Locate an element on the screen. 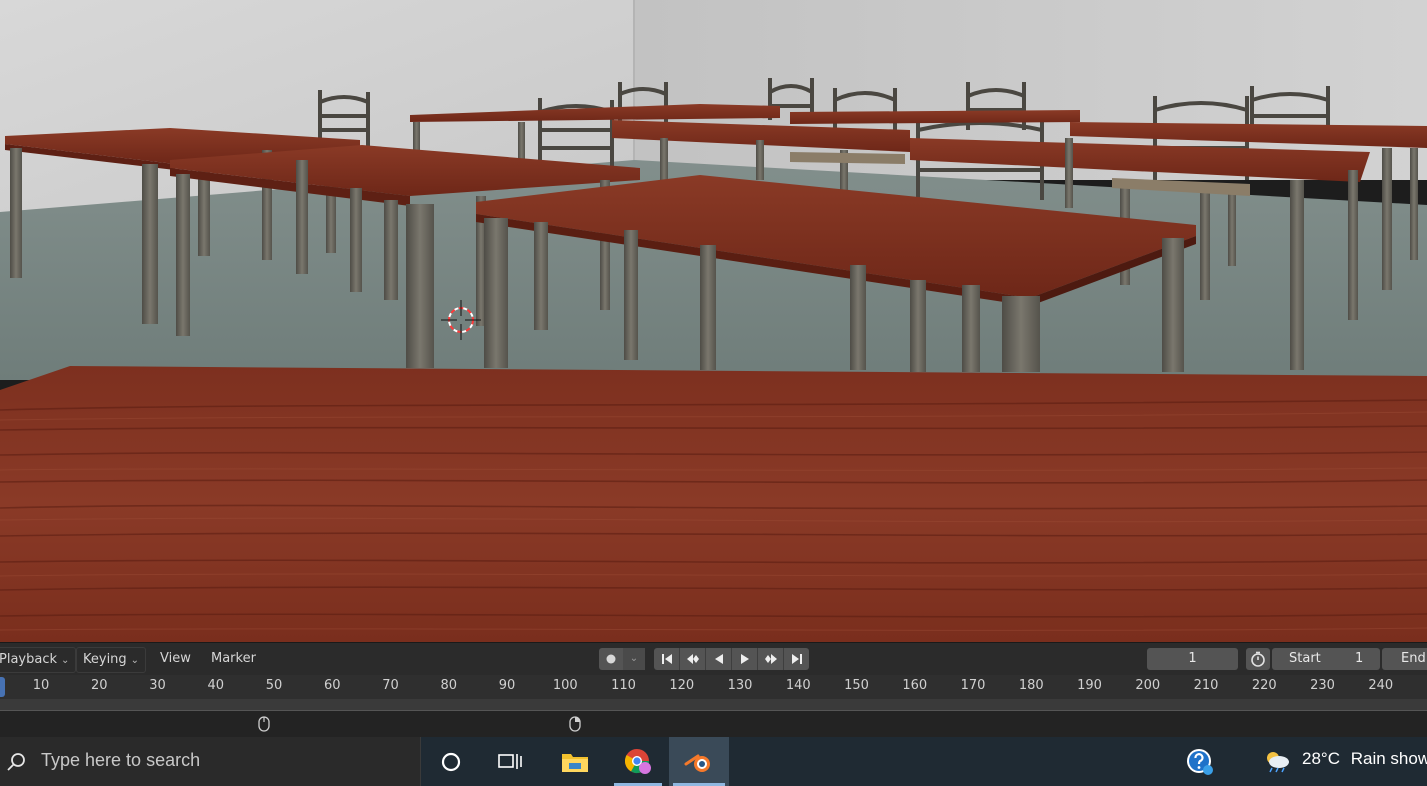 This screenshot has width=1427, height=786. help-question-icon is located at coordinates (1200, 761).